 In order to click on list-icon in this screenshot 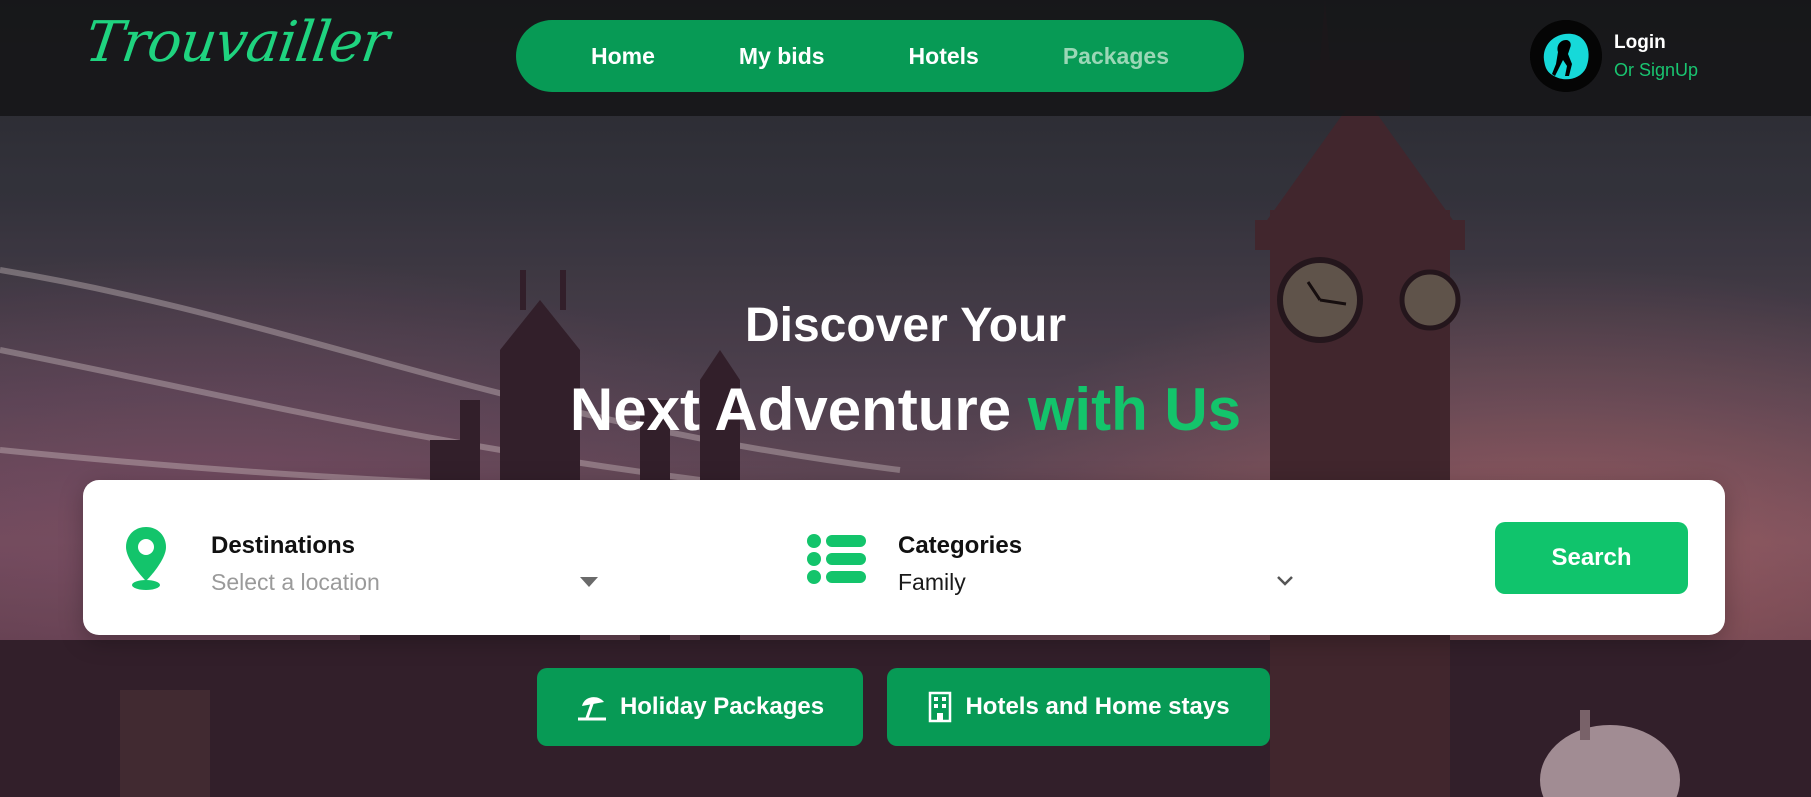, I will do `click(836, 559)`.